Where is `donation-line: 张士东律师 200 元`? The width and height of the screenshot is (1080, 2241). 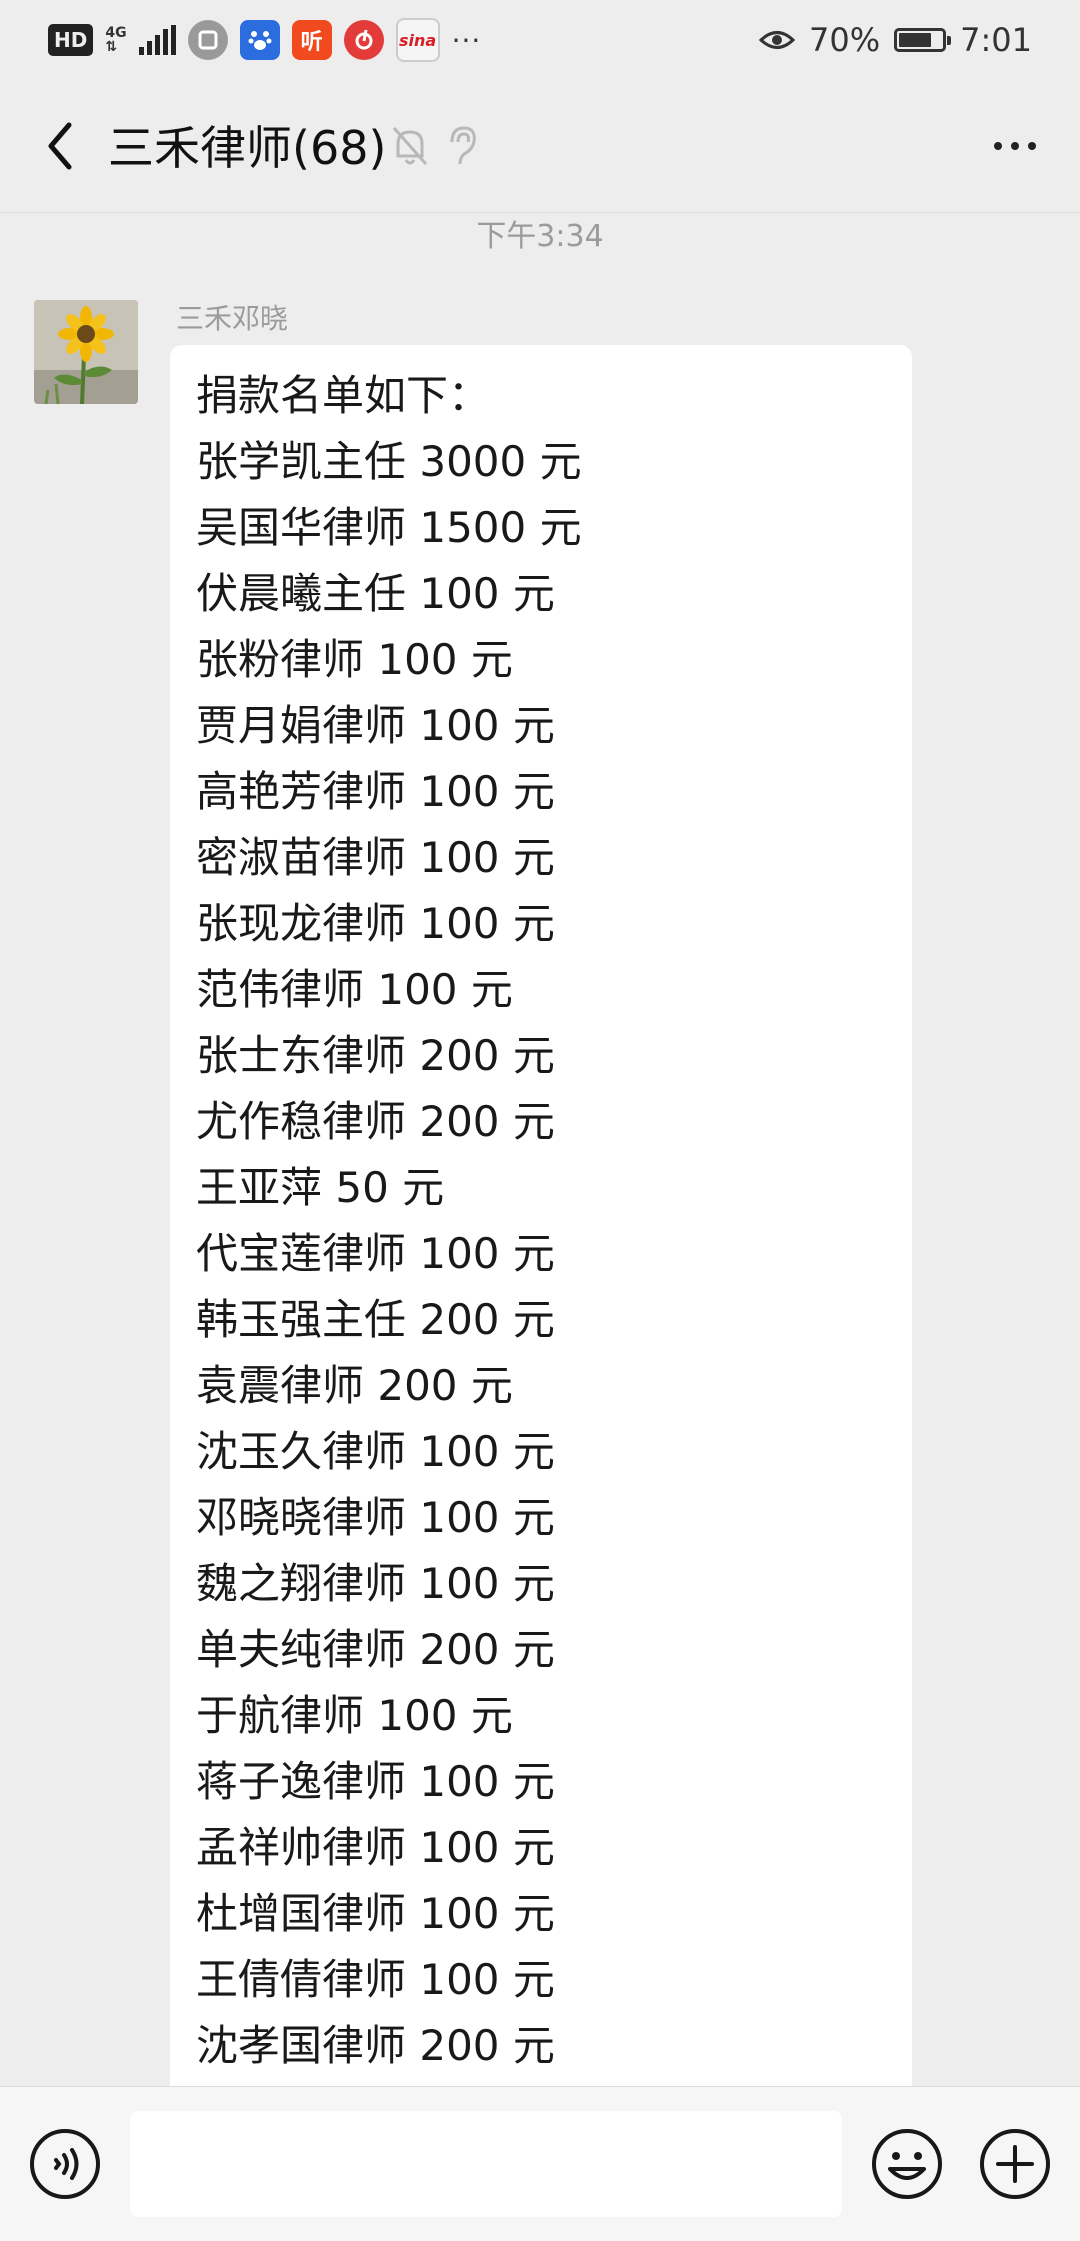 donation-line: 张士东律师 200 元 is located at coordinates (375, 1055).